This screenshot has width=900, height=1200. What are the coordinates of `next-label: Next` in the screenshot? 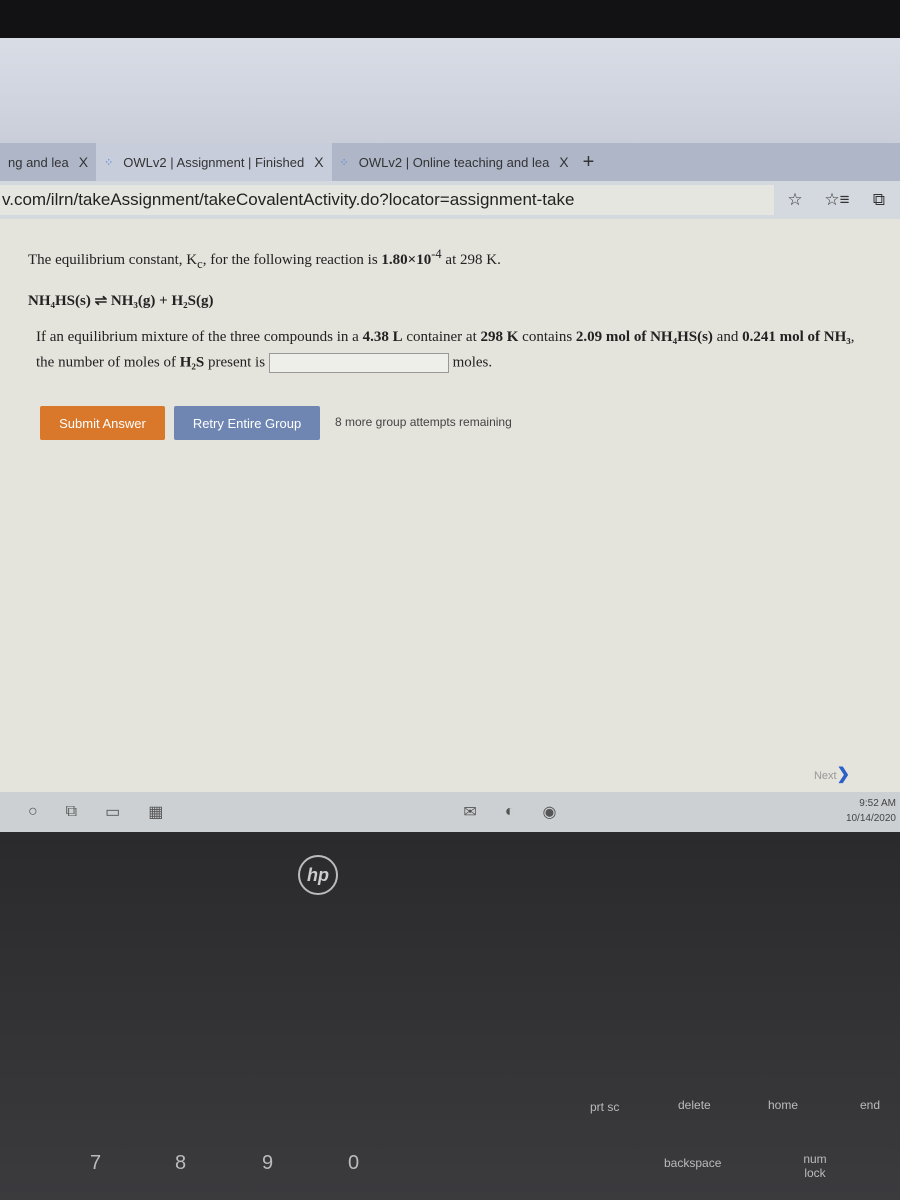 It's located at (825, 776).